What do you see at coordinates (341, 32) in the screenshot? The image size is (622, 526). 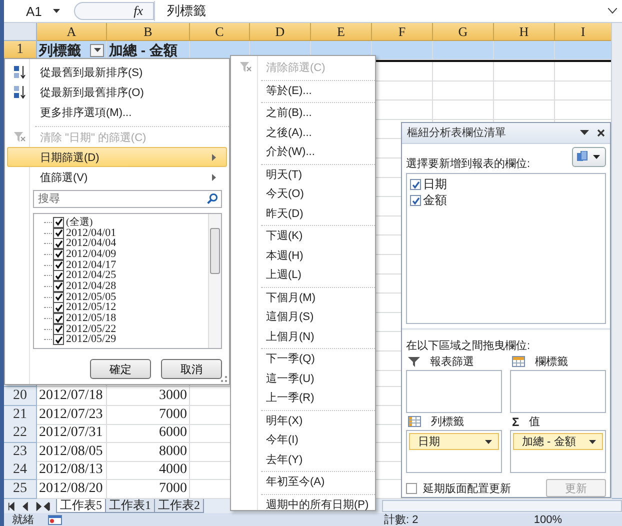 I see `column-header: E` at bounding box center [341, 32].